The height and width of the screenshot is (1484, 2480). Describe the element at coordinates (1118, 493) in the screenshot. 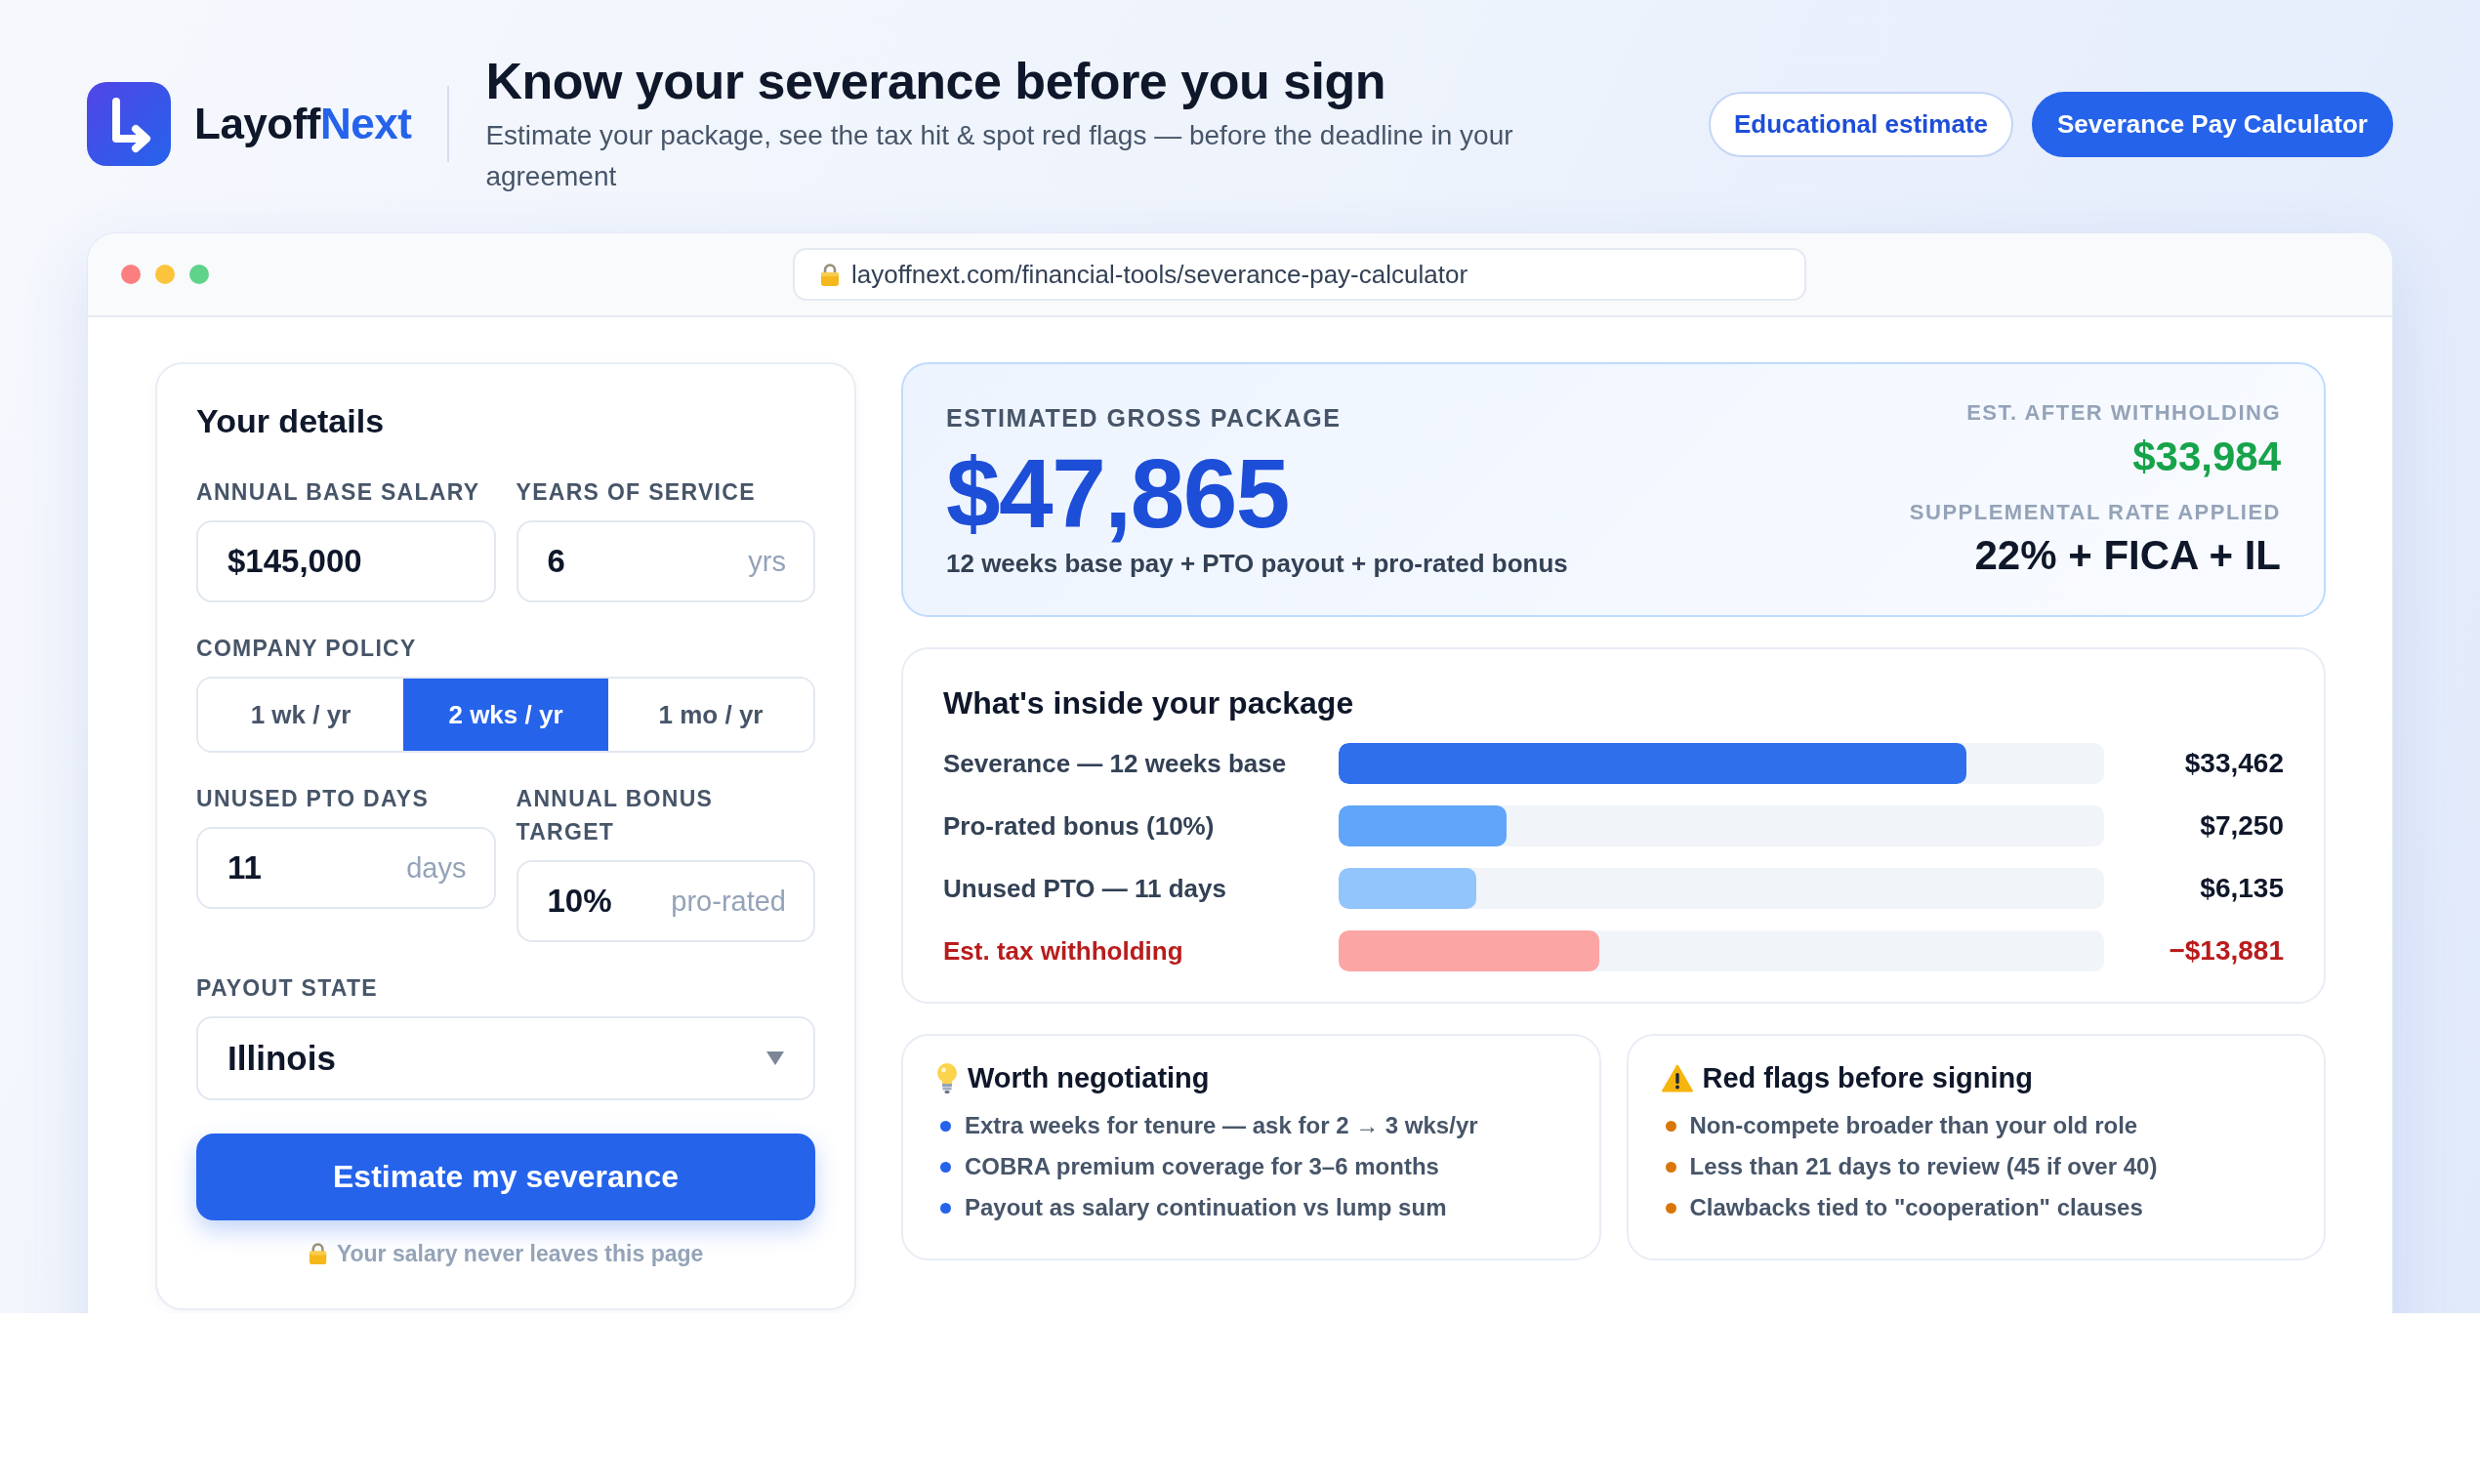

I see `gross-amount: $47,865` at that location.